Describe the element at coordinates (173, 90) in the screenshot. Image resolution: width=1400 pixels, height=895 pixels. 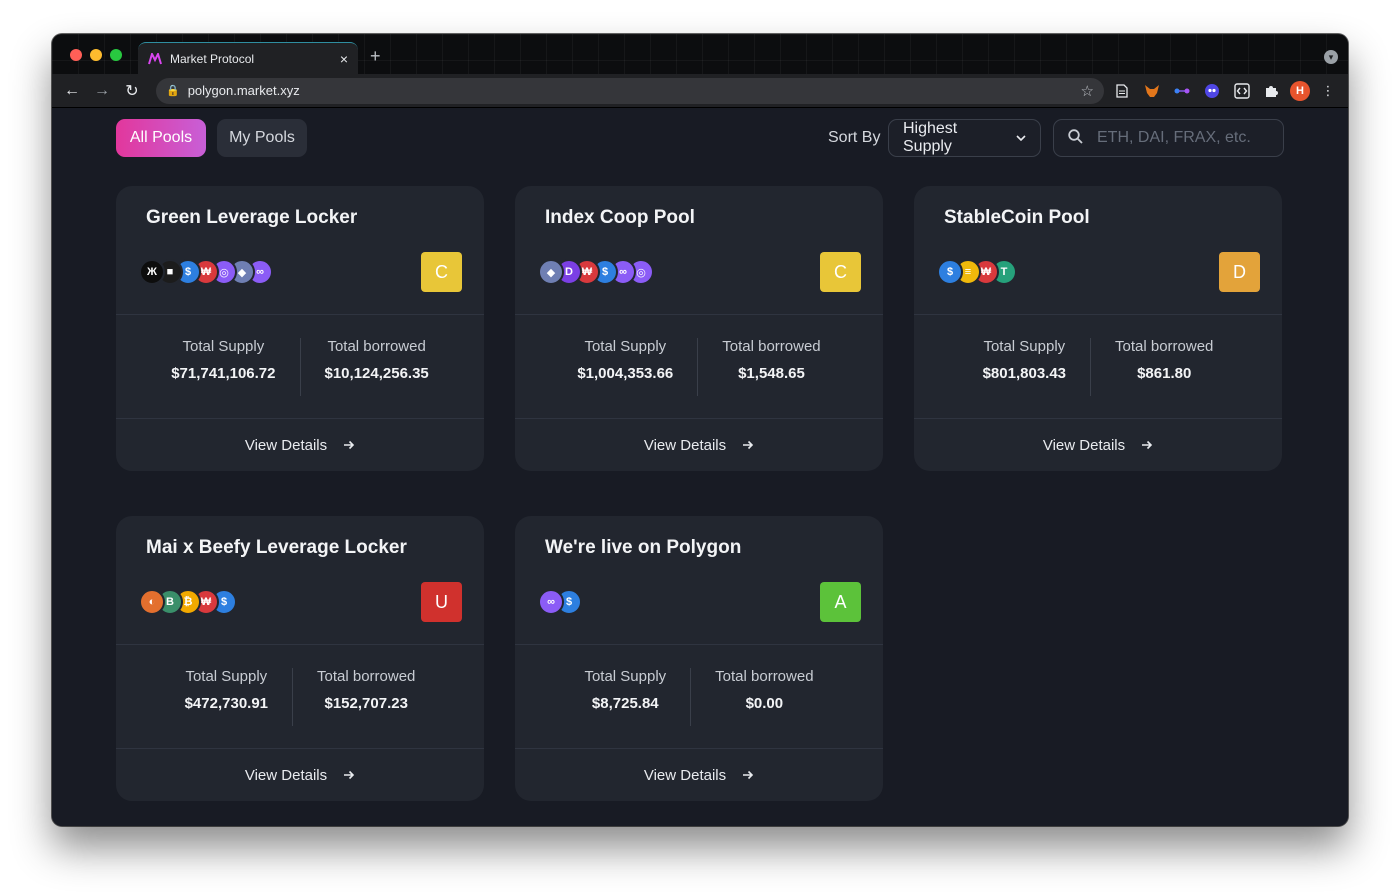
I see `lock-icon: 🔒` at that location.